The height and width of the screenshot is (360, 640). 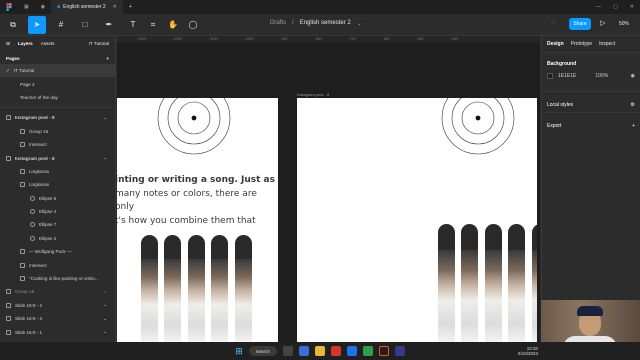 What do you see at coordinates (303, 351) in the screenshot?
I see `teams-icon` at bounding box center [303, 351].